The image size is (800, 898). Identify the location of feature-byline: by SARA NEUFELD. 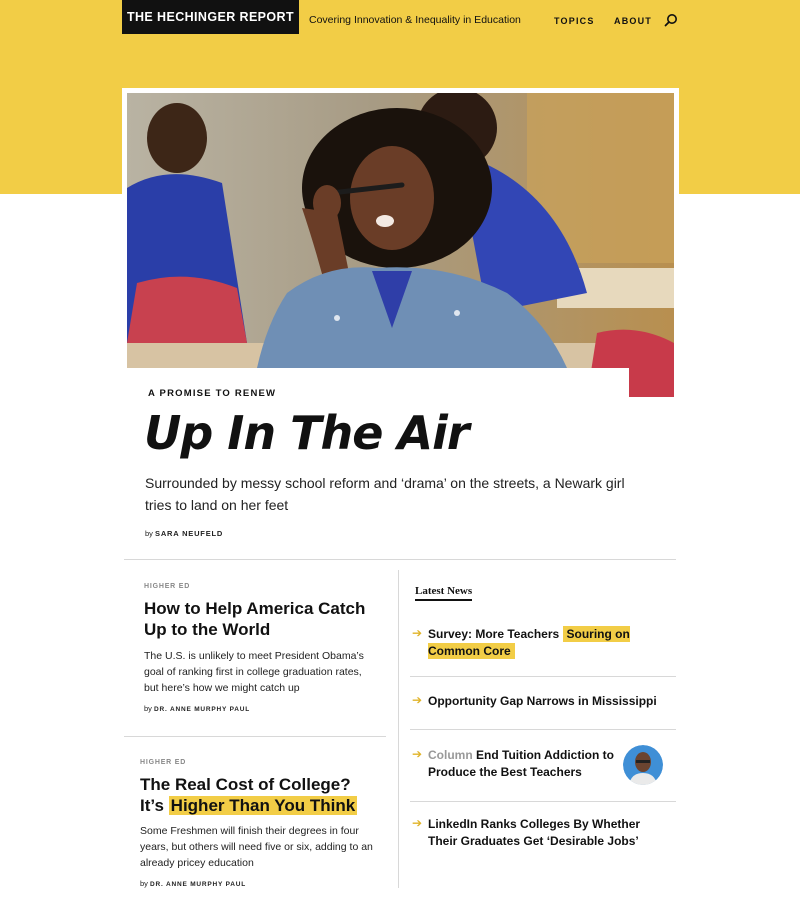
(184, 533).